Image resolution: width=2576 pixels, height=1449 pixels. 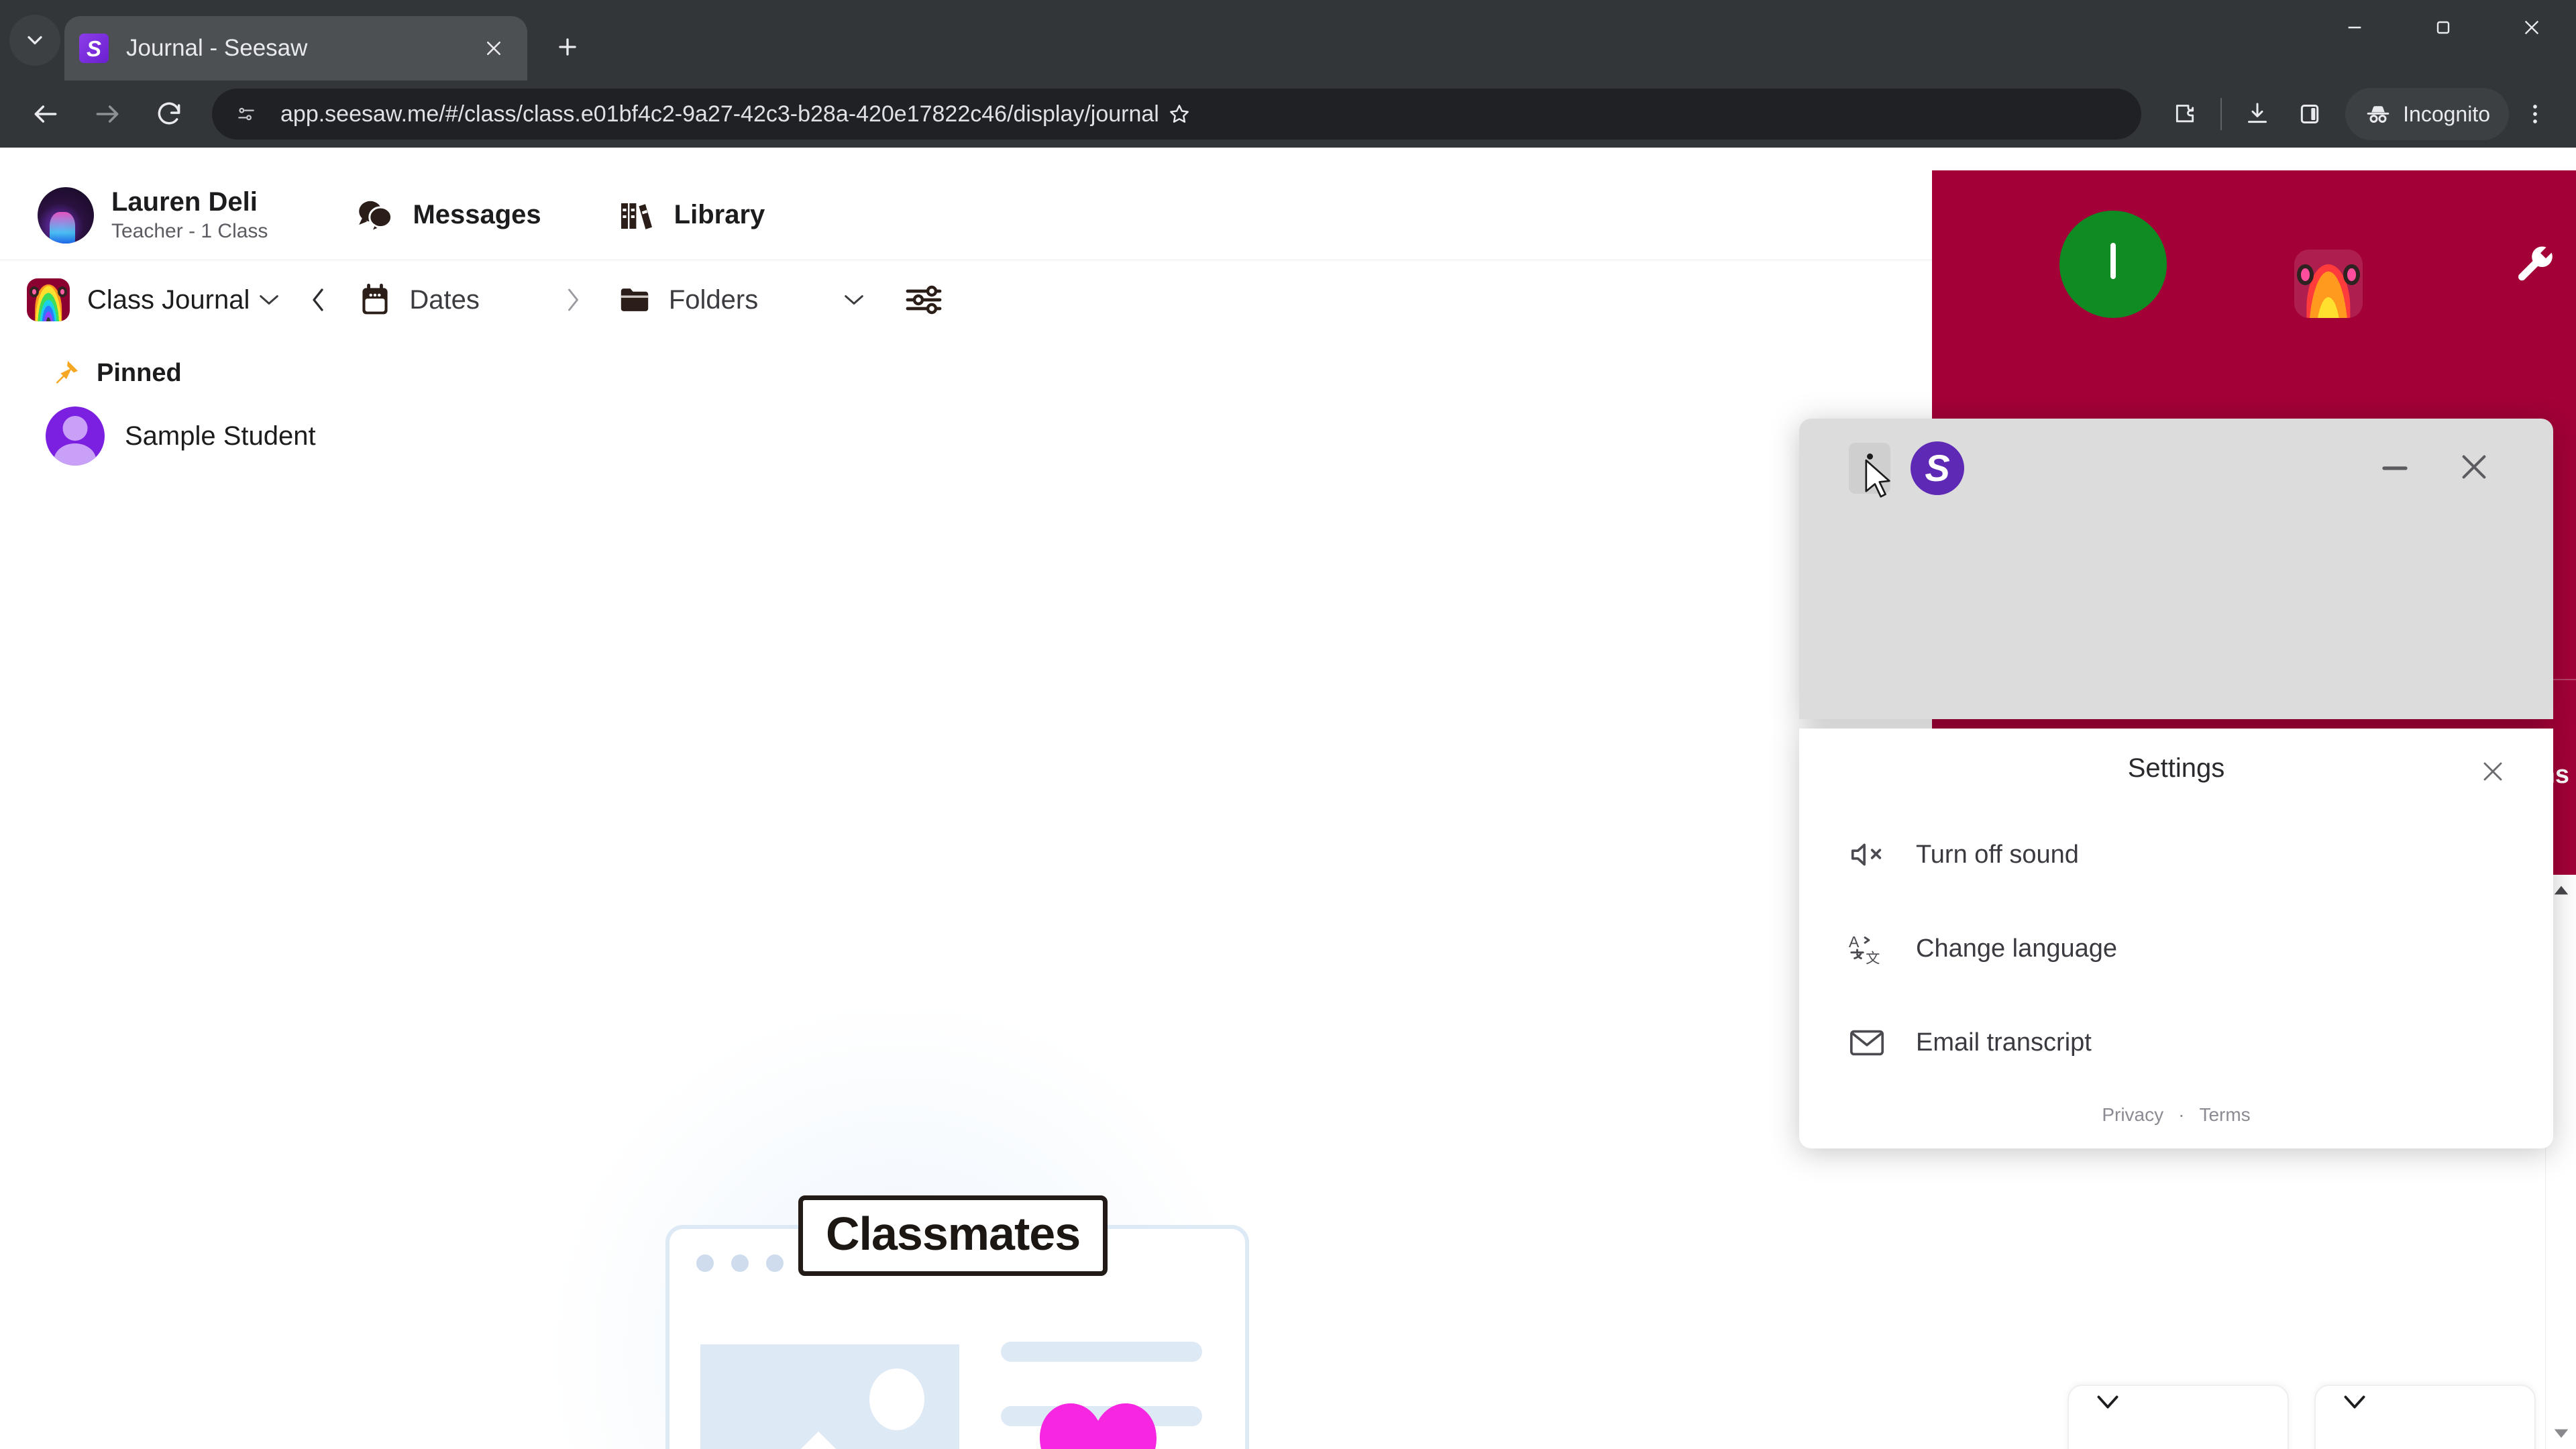 I want to click on maximize-icon, so click(x=2443, y=27).